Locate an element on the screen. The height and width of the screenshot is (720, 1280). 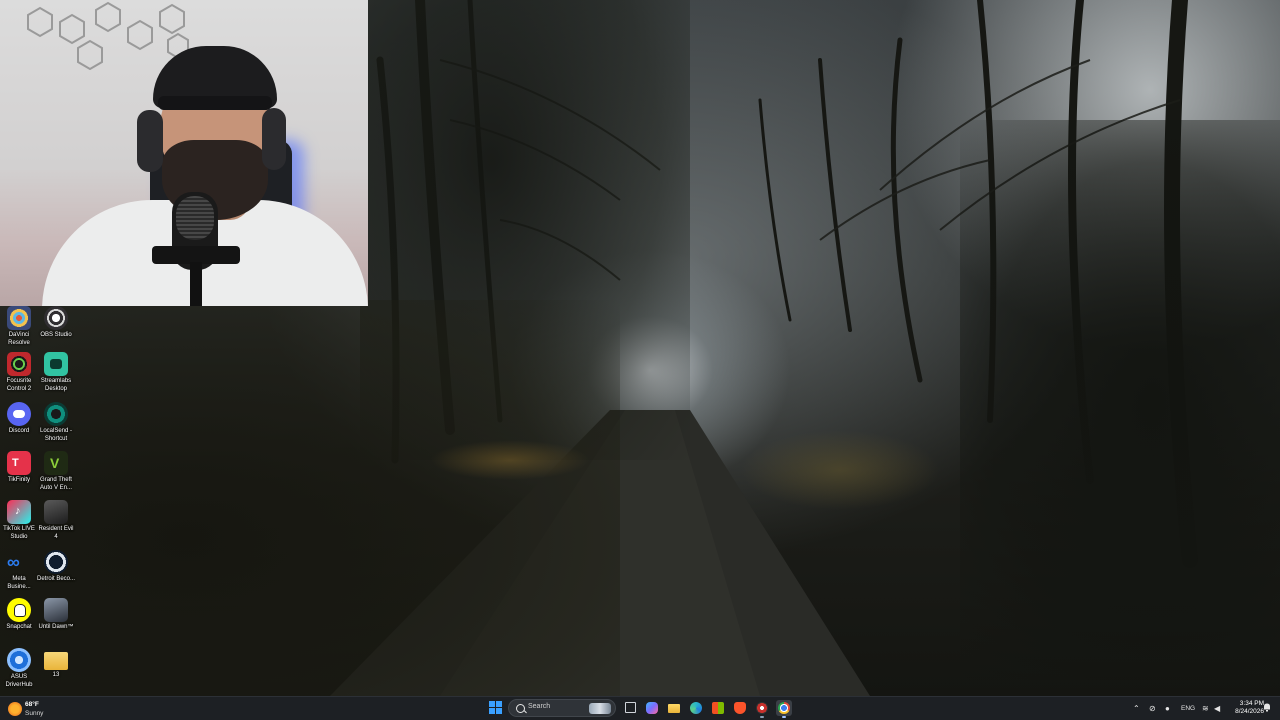
desktop-icon-davinci-resolve: DaVinci Resolve is located at coordinates (19, 326).